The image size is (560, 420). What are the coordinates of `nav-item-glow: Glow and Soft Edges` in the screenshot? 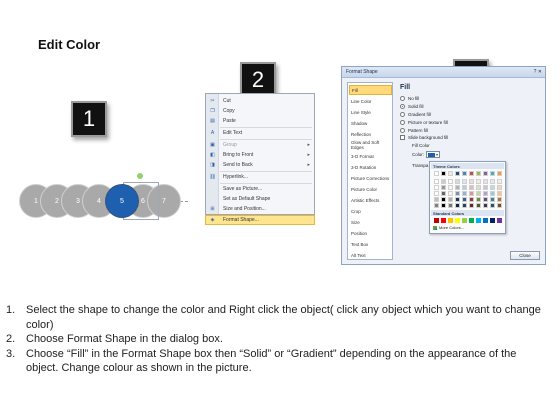 It's located at (370, 145).